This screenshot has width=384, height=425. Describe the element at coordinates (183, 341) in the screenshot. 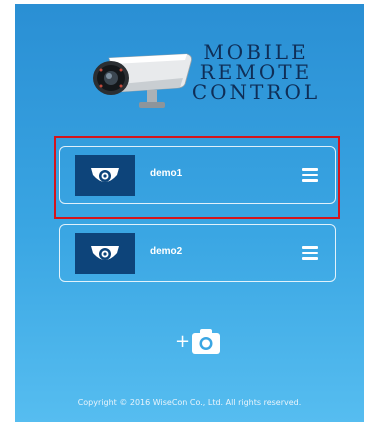

I see `plus-label: +` at that location.